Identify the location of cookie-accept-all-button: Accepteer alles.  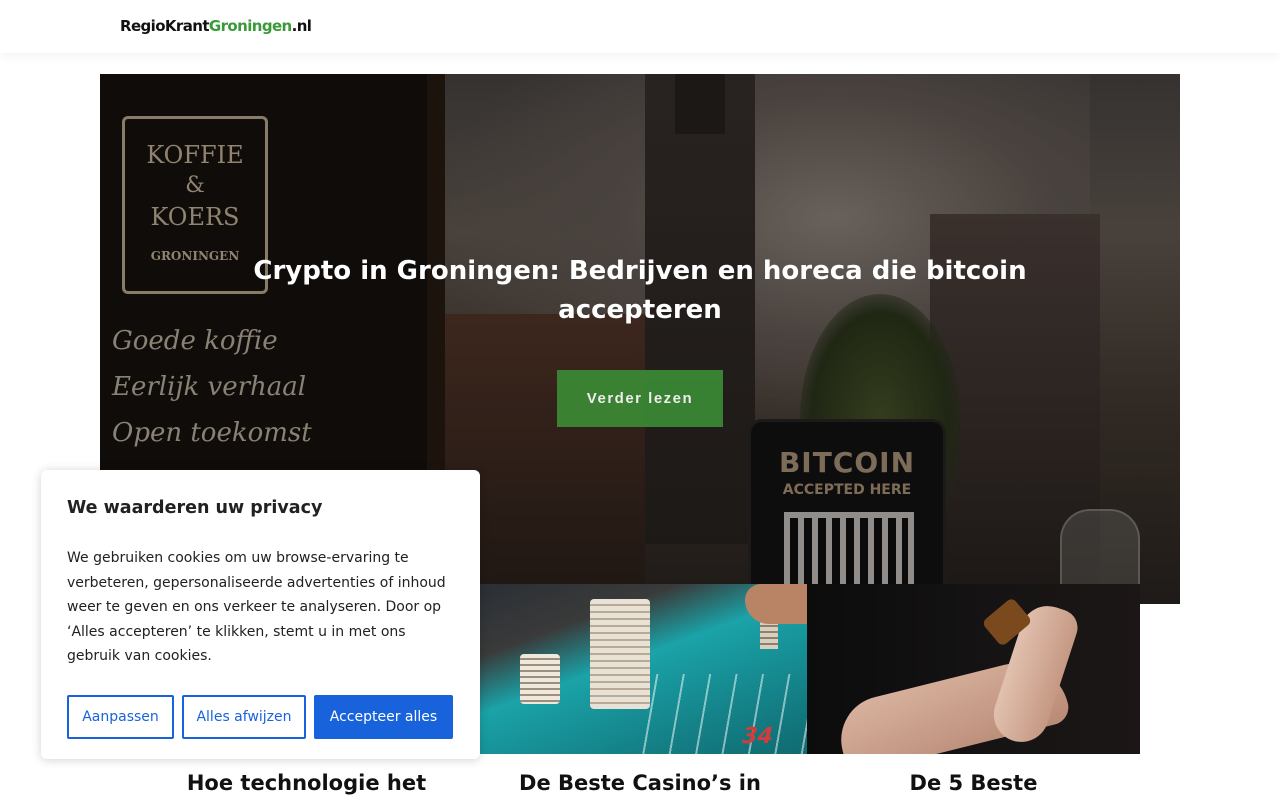
(383, 717).